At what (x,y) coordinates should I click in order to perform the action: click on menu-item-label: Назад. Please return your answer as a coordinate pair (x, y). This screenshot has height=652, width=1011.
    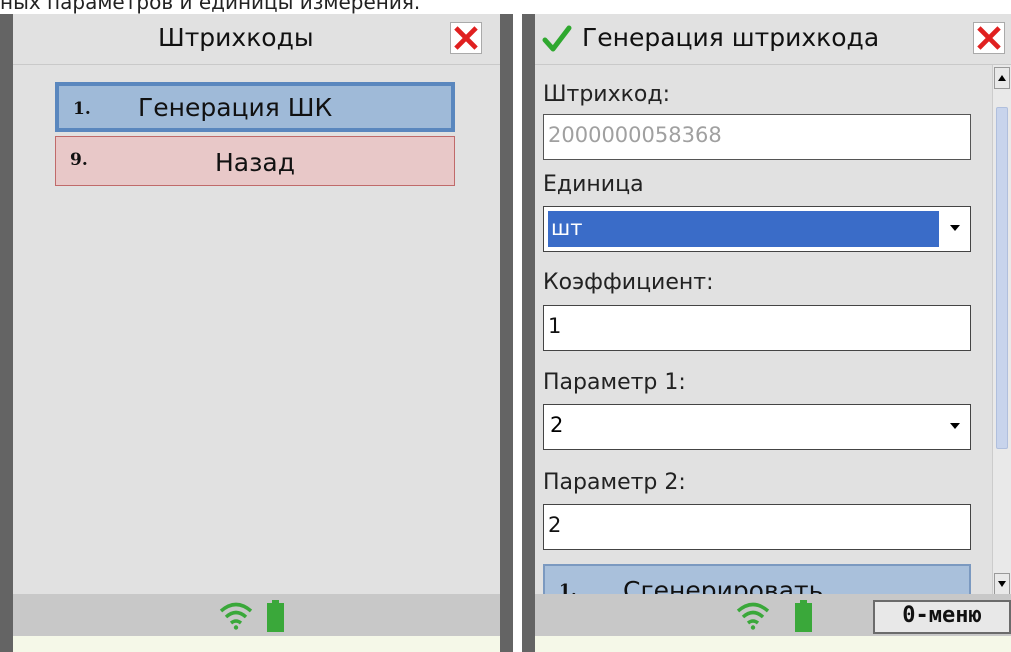
    Looking at the image, I should click on (255, 162).